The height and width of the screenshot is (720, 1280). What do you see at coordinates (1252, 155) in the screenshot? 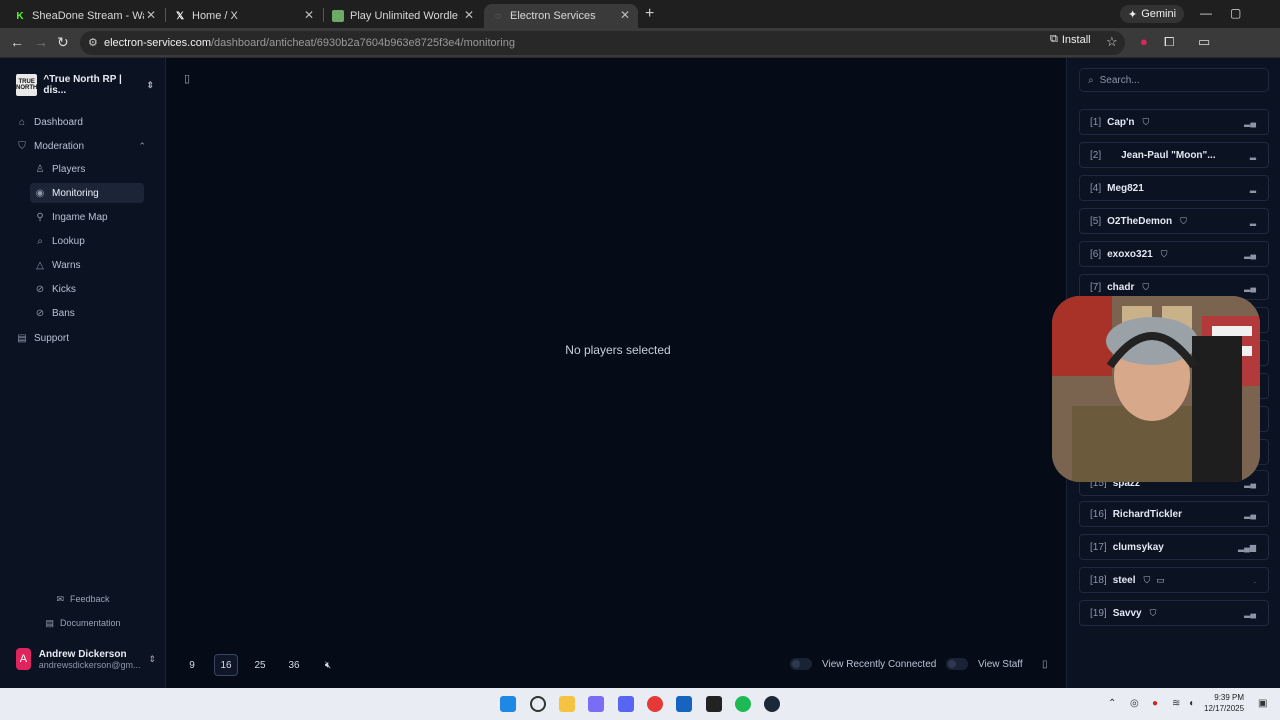
I see `signal-icon: ▂` at bounding box center [1252, 155].